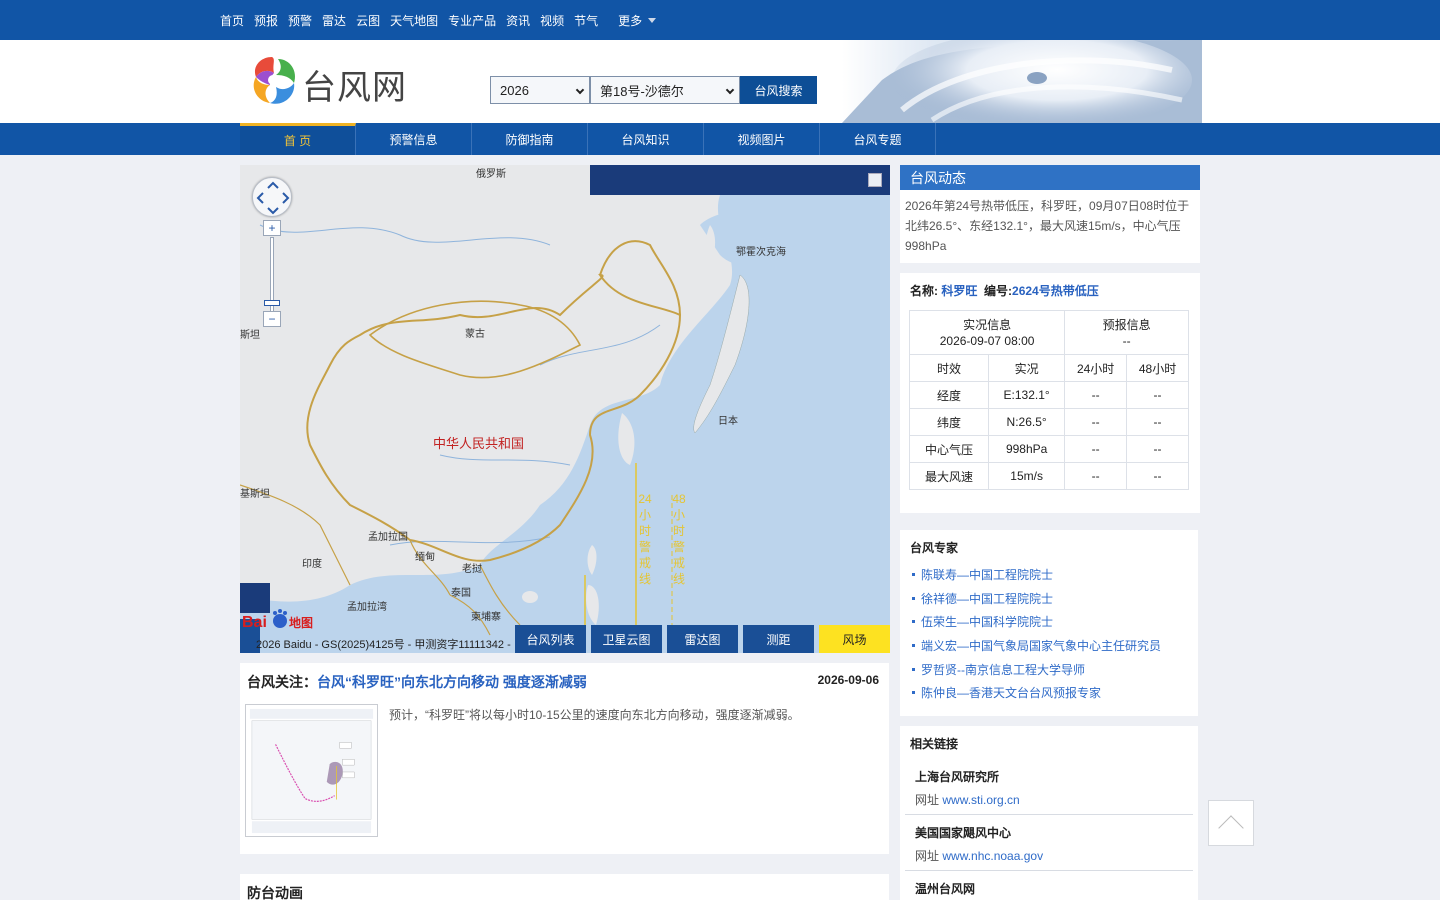 This screenshot has height=900, width=1440. I want to click on links-title: 相关链接, so click(934, 744).